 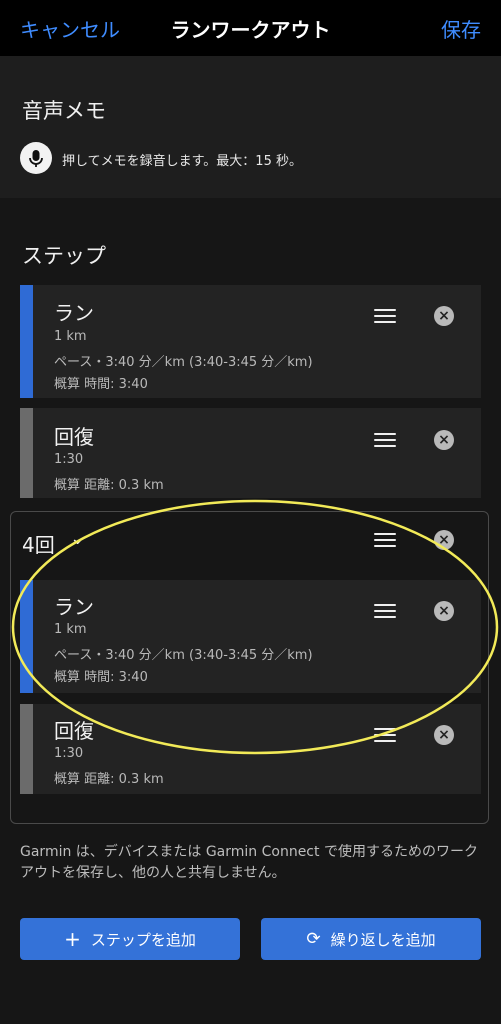 What do you see at coordinates (77, 538) in the screenshot?
I see `chevron-down-icon: ⌄` at bounding box center [77, 538].